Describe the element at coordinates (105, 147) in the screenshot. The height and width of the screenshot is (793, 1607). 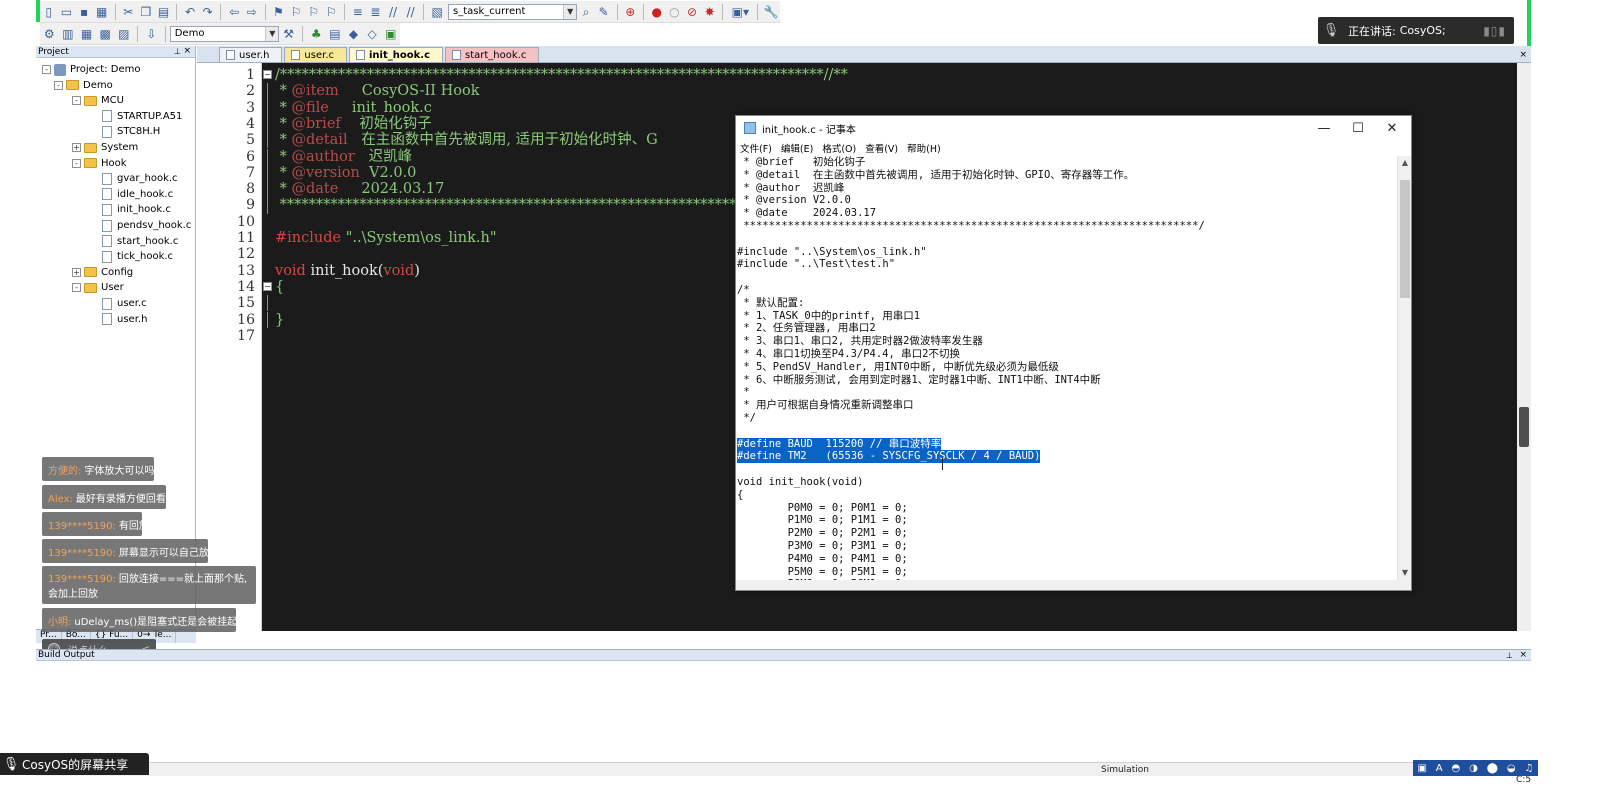
I see `tree-folder: + System` at that location.